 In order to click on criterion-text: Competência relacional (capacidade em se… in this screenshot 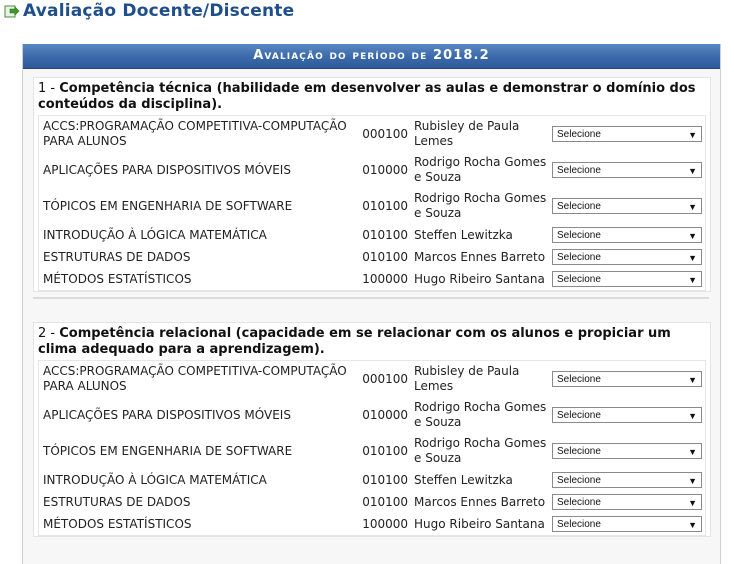, I will do `click(354, 341)`.